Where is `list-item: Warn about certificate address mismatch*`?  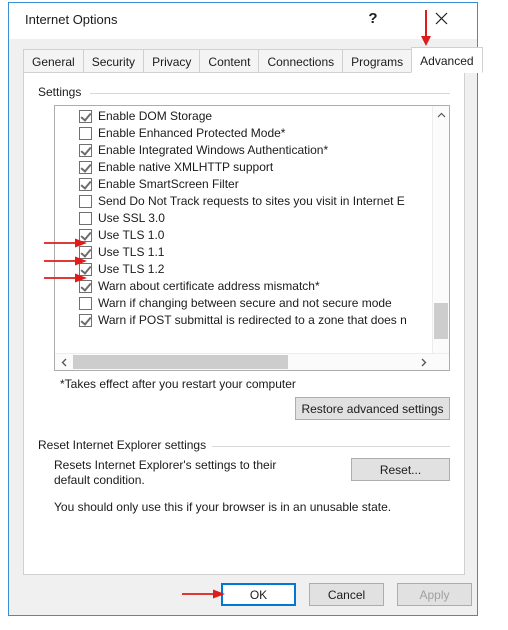
list-item: Warn about certificate address mismatch* is located at coordinates (243, 286).